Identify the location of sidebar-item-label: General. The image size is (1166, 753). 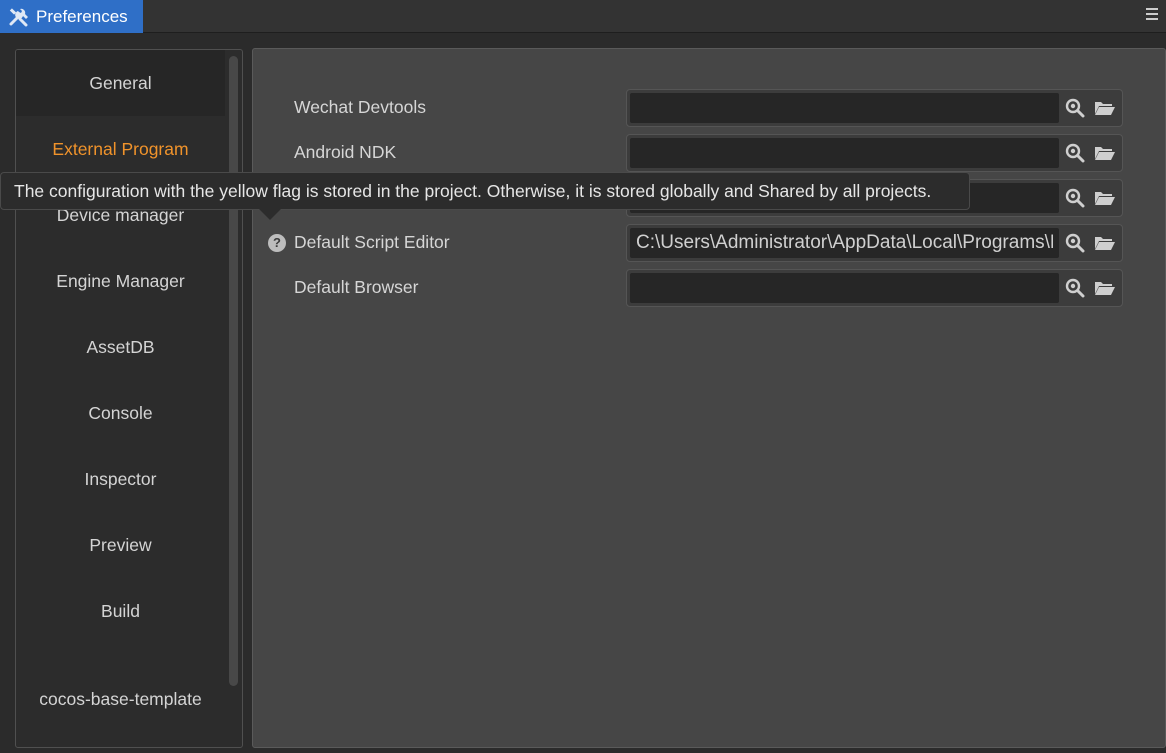
(120, 82).